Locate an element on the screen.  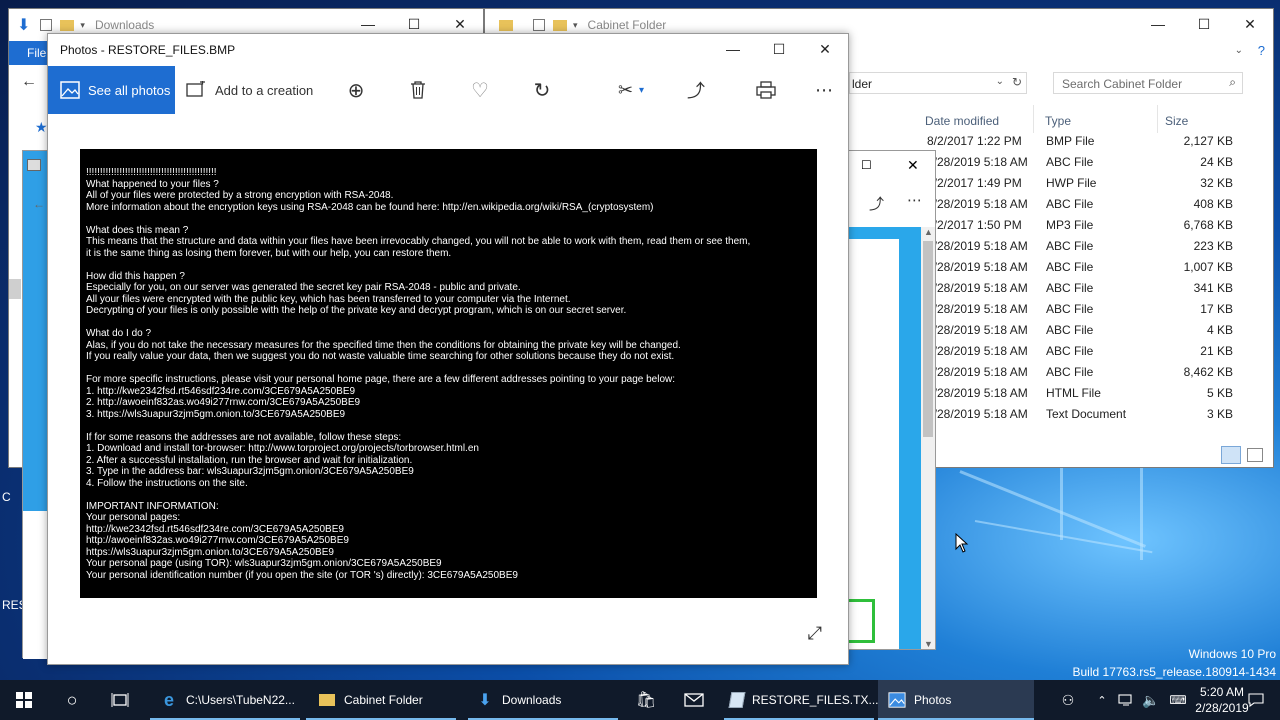
store-icon: 🛍 is located at coordinates (646, 700).